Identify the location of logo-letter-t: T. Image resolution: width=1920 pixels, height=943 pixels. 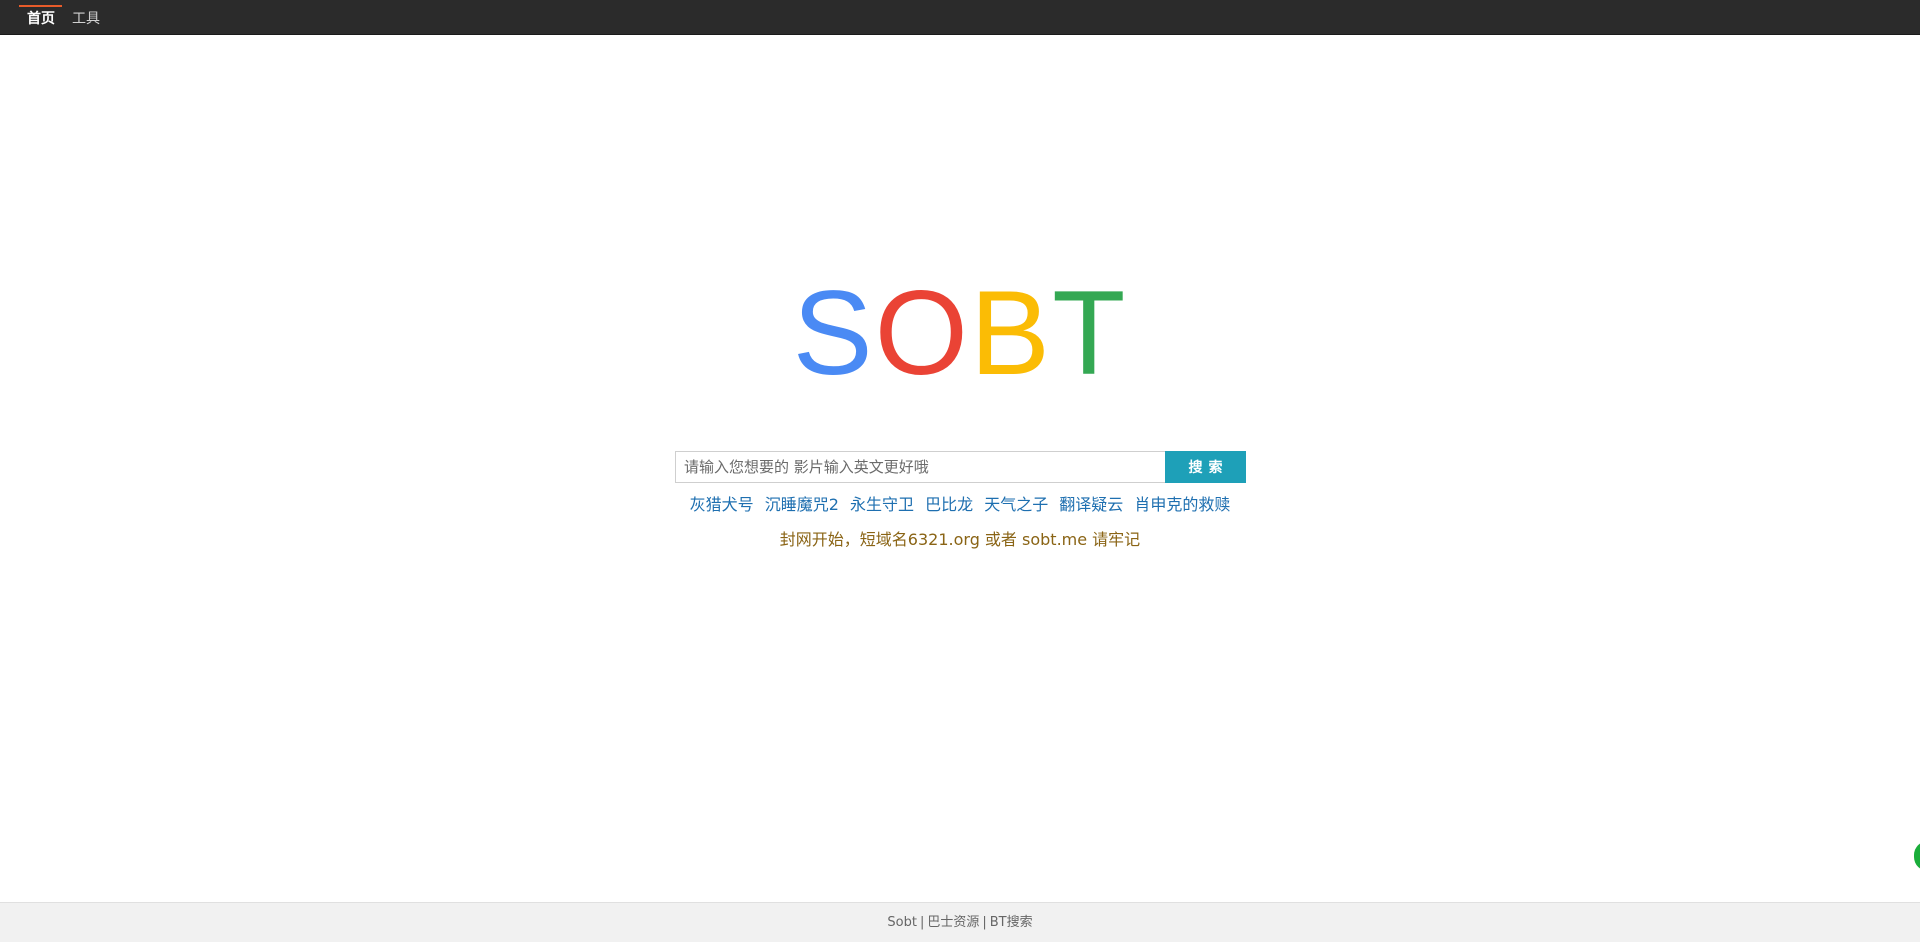
(1090, 333).